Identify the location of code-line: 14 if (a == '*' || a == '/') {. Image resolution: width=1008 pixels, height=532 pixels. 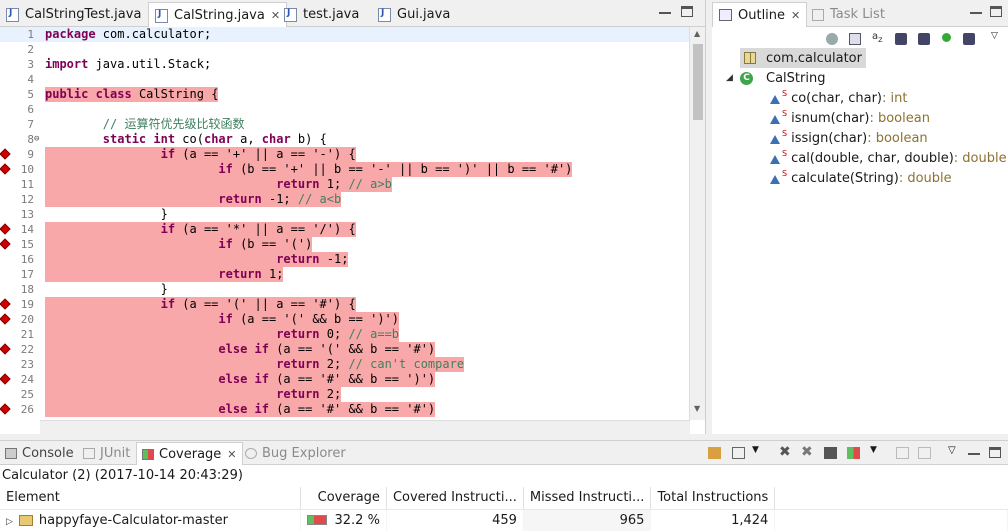
(345, 229).